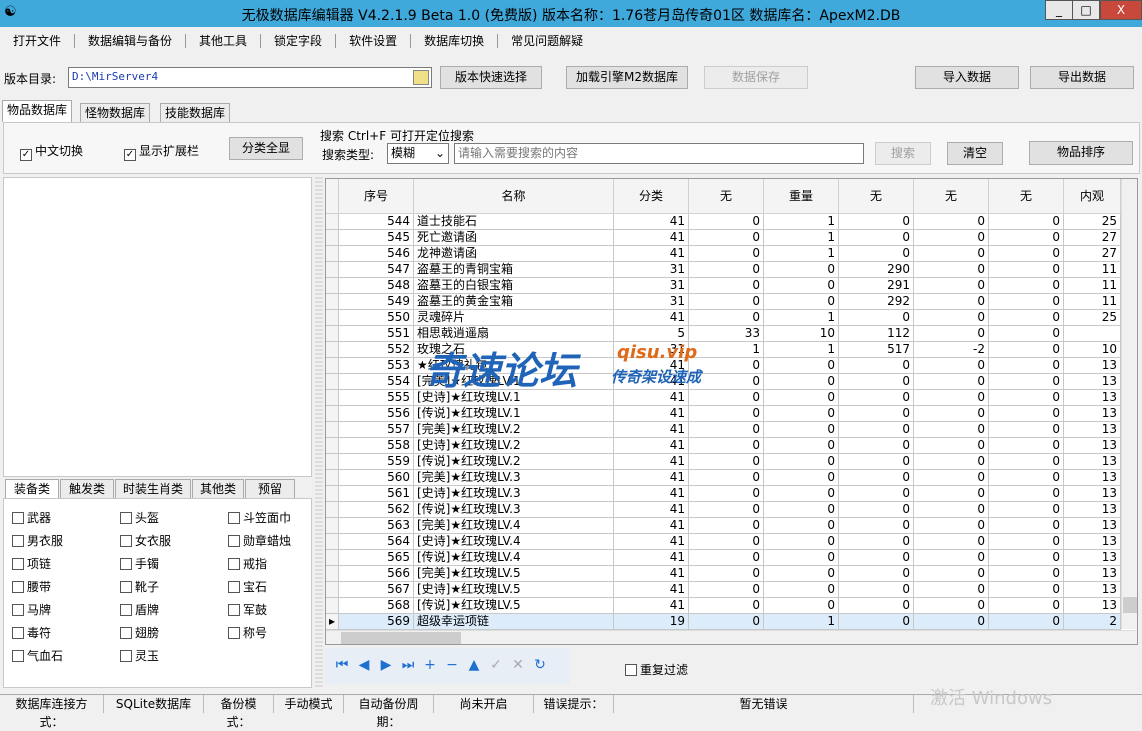 Image resolution: width=1142 pixels, height=731 pixels. I want to click on table-row: 562 [传说]★红玫瑰LV.3 41 0 0 0 0 0 13, so click(723, 510).